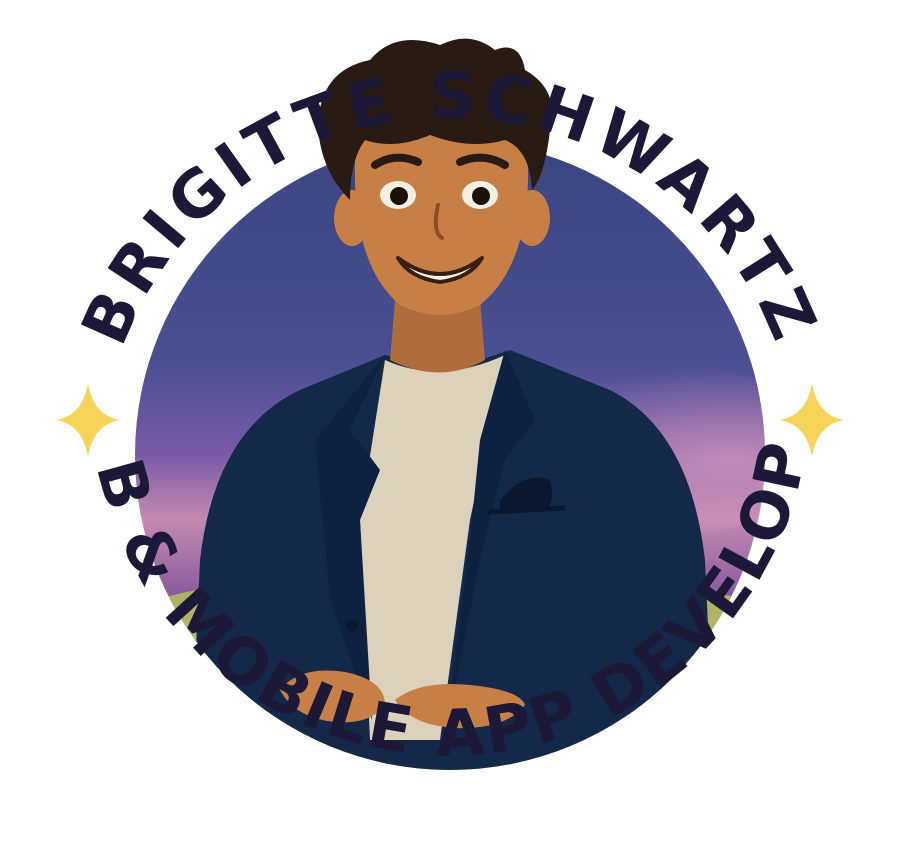  I want to click on right-pupil, so click(481, 196).